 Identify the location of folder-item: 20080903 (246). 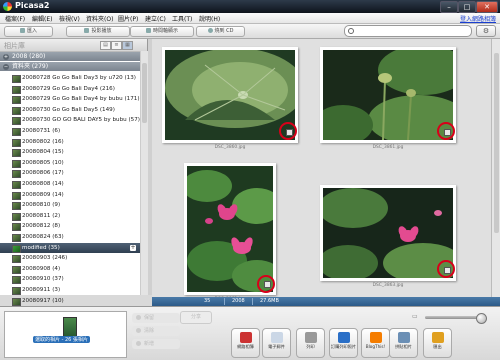
(70, 258).